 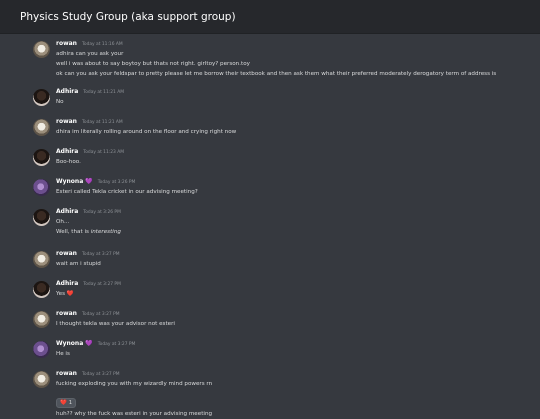 What do you see at coordinates (60, 102) in the screenshot?
I see `message-text: No` at bounding box center [60, 102].